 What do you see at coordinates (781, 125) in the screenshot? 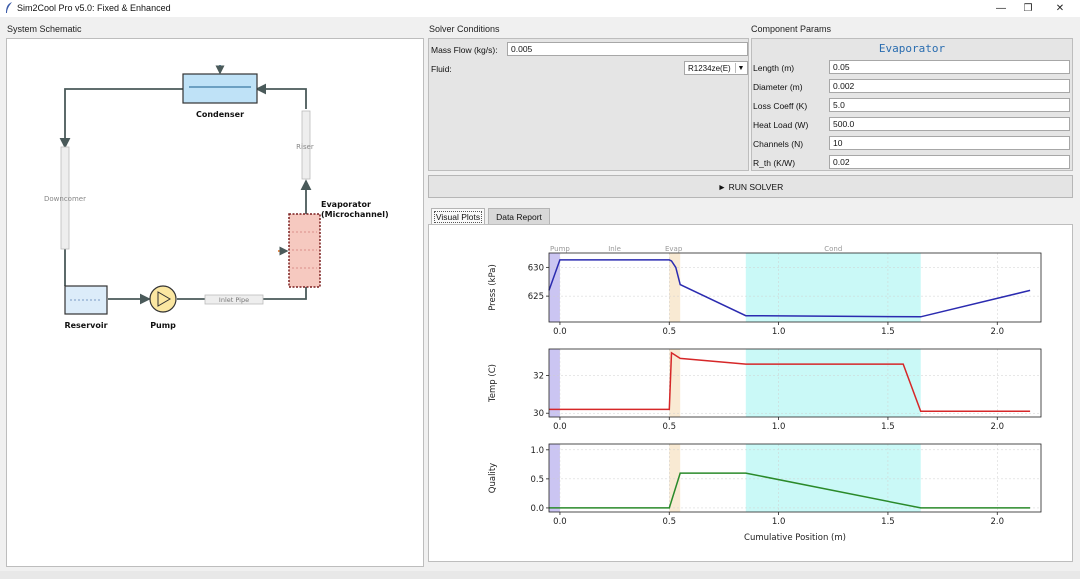
I see `param-label: Heat Load (W)` at bounding box center [781, 125].